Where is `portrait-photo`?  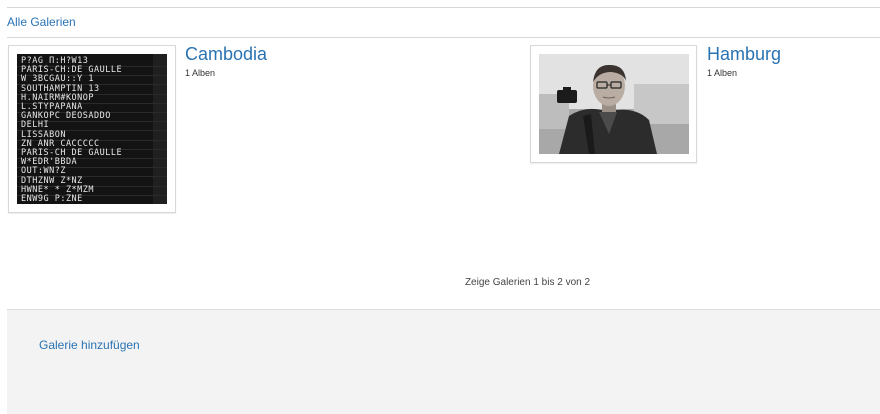 portrait-photo is located at coordinates (614, 104).